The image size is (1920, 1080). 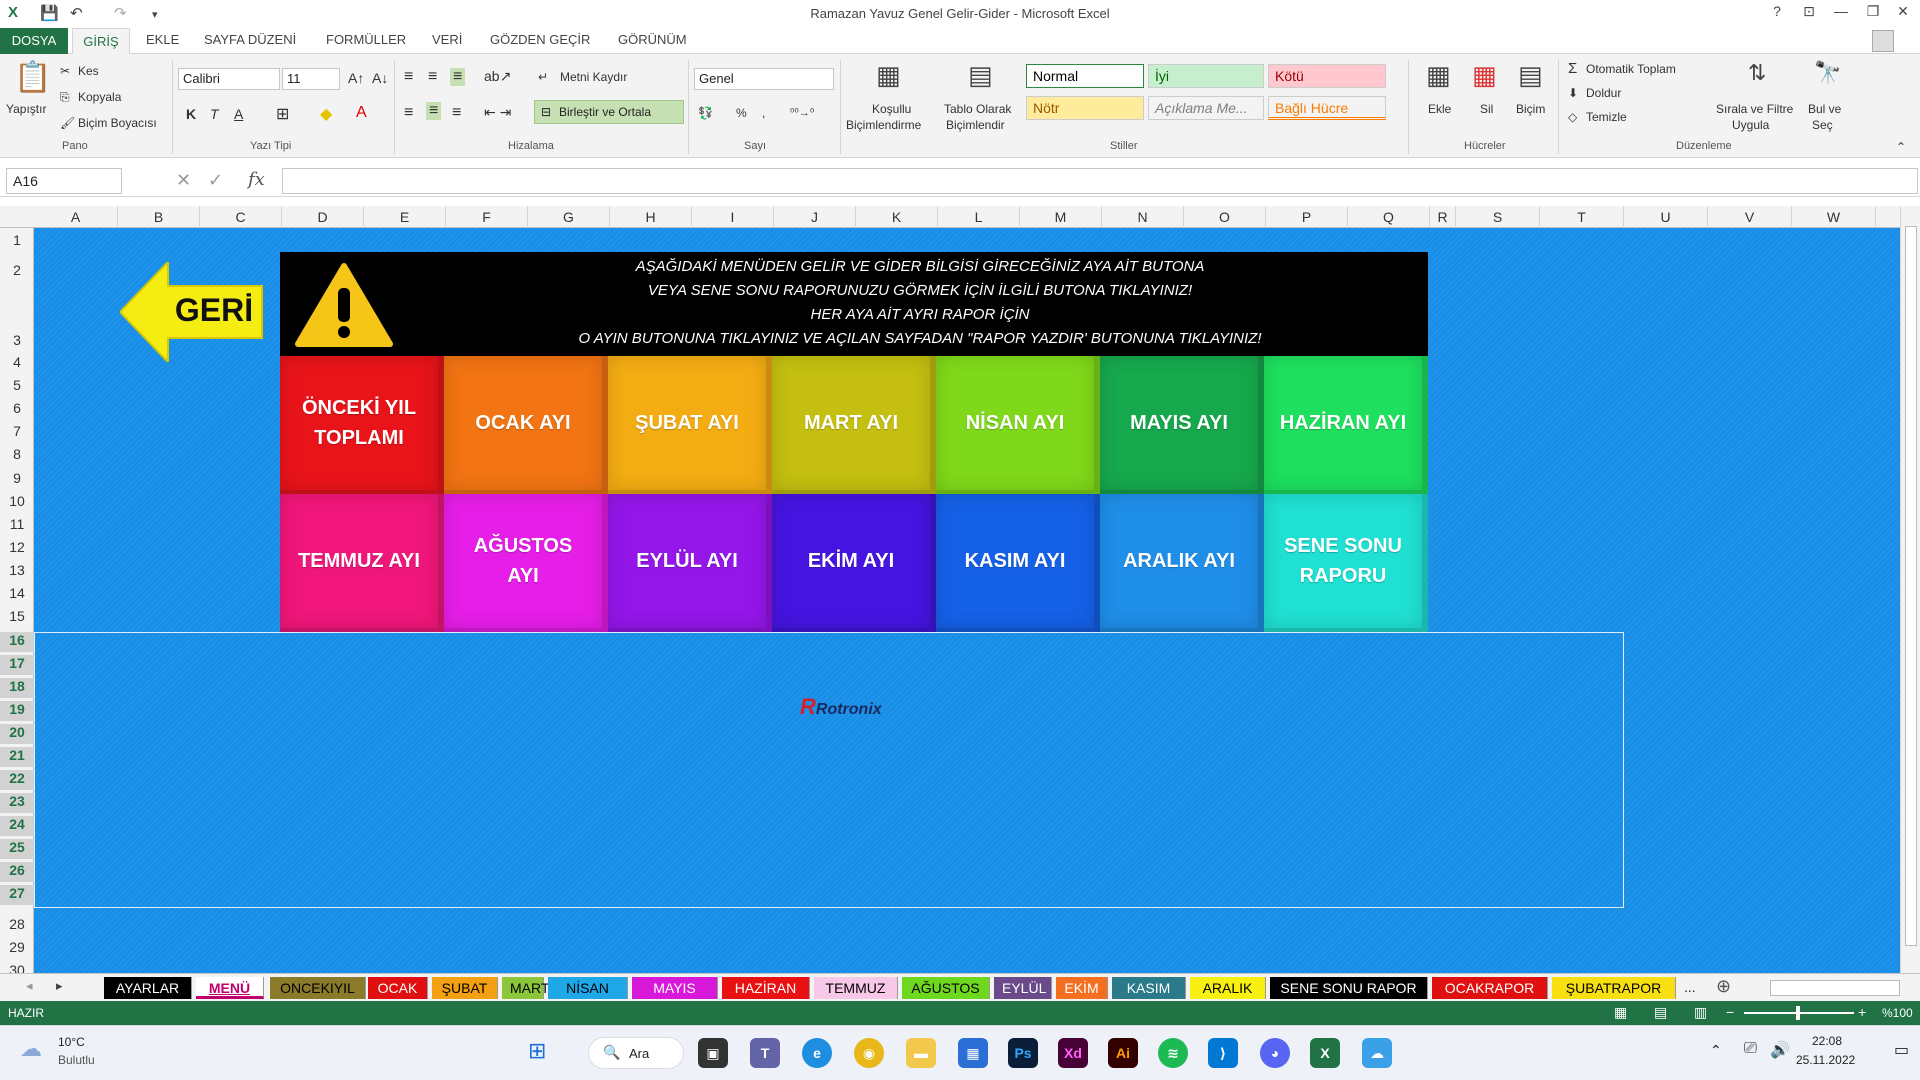 What do you see at coordinates (256, 179) in the screenshot?
I see `insert-function-button: fx` at bounding box center [256, 179].